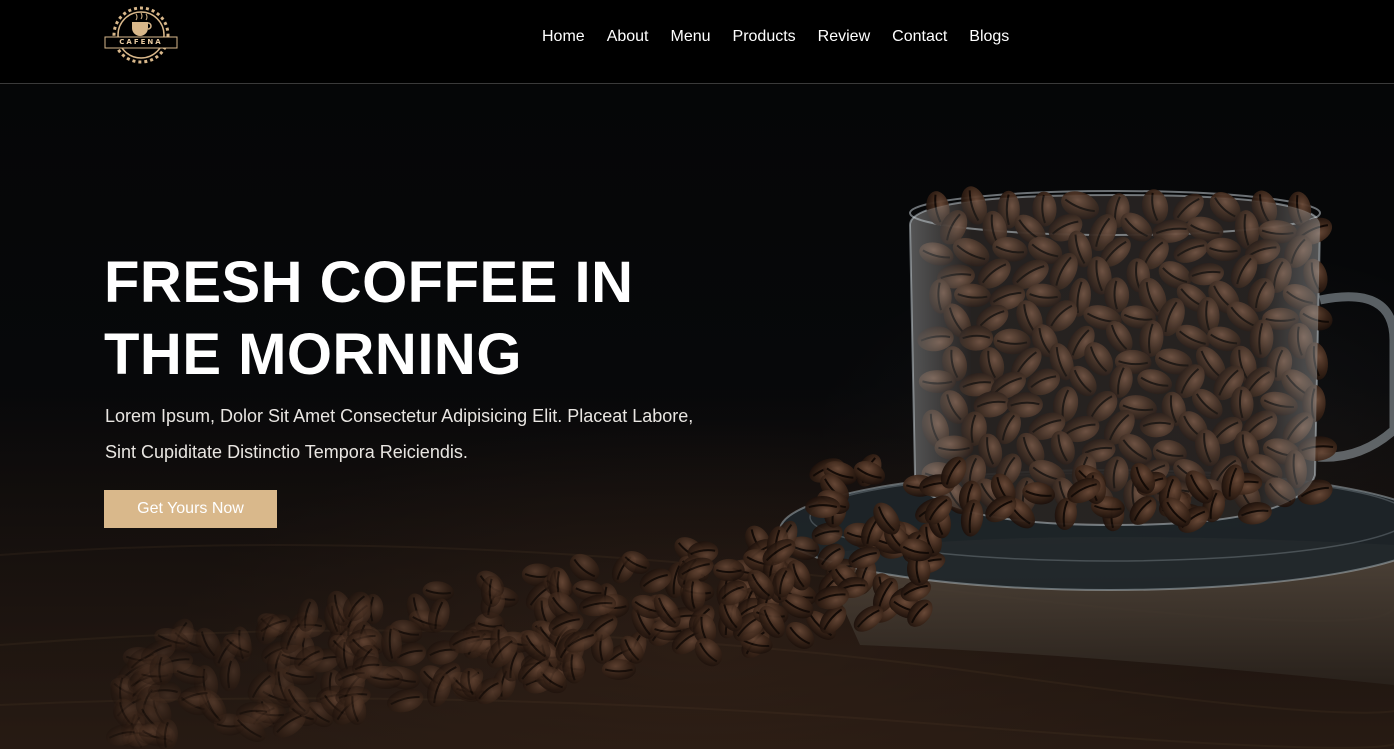 Image resolution: width=1394 pixels, height=749 pixels. Describe the element at coordinates (190, 509) in the screenshot. I see `get-yours-now-button: Get Yours Now` at that location.